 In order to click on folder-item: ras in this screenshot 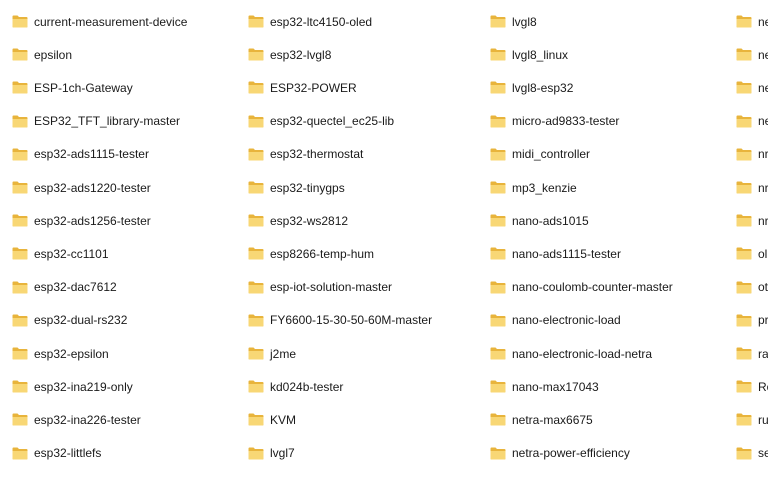, I will do `click(752, 353)`.